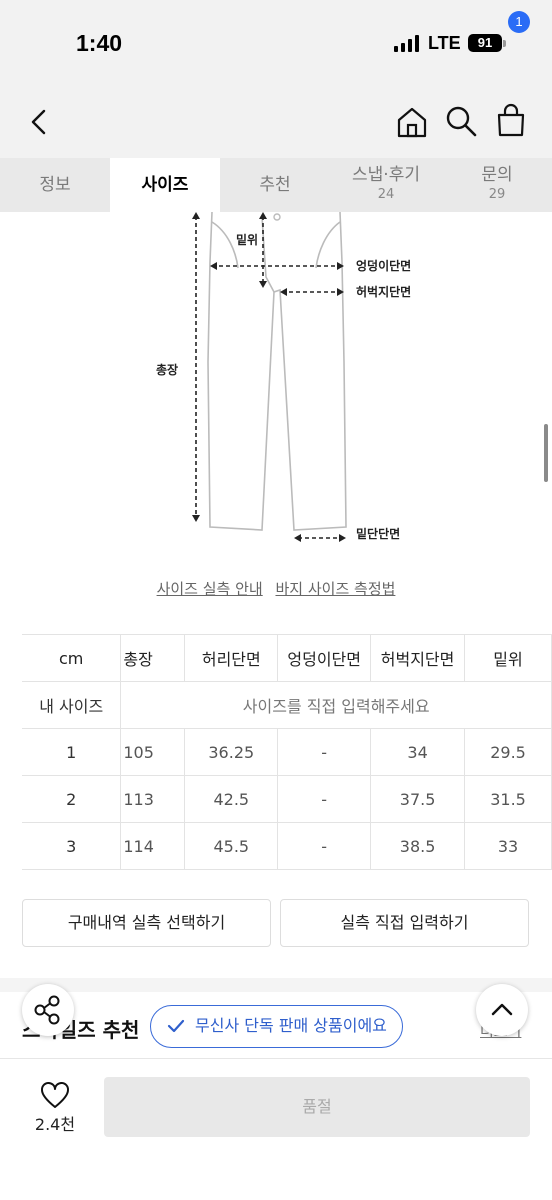 This screenshot has width=552, height=1200. I want to click on table-row: 1 105 36.25 - 34 29.5, so click(287, 752).